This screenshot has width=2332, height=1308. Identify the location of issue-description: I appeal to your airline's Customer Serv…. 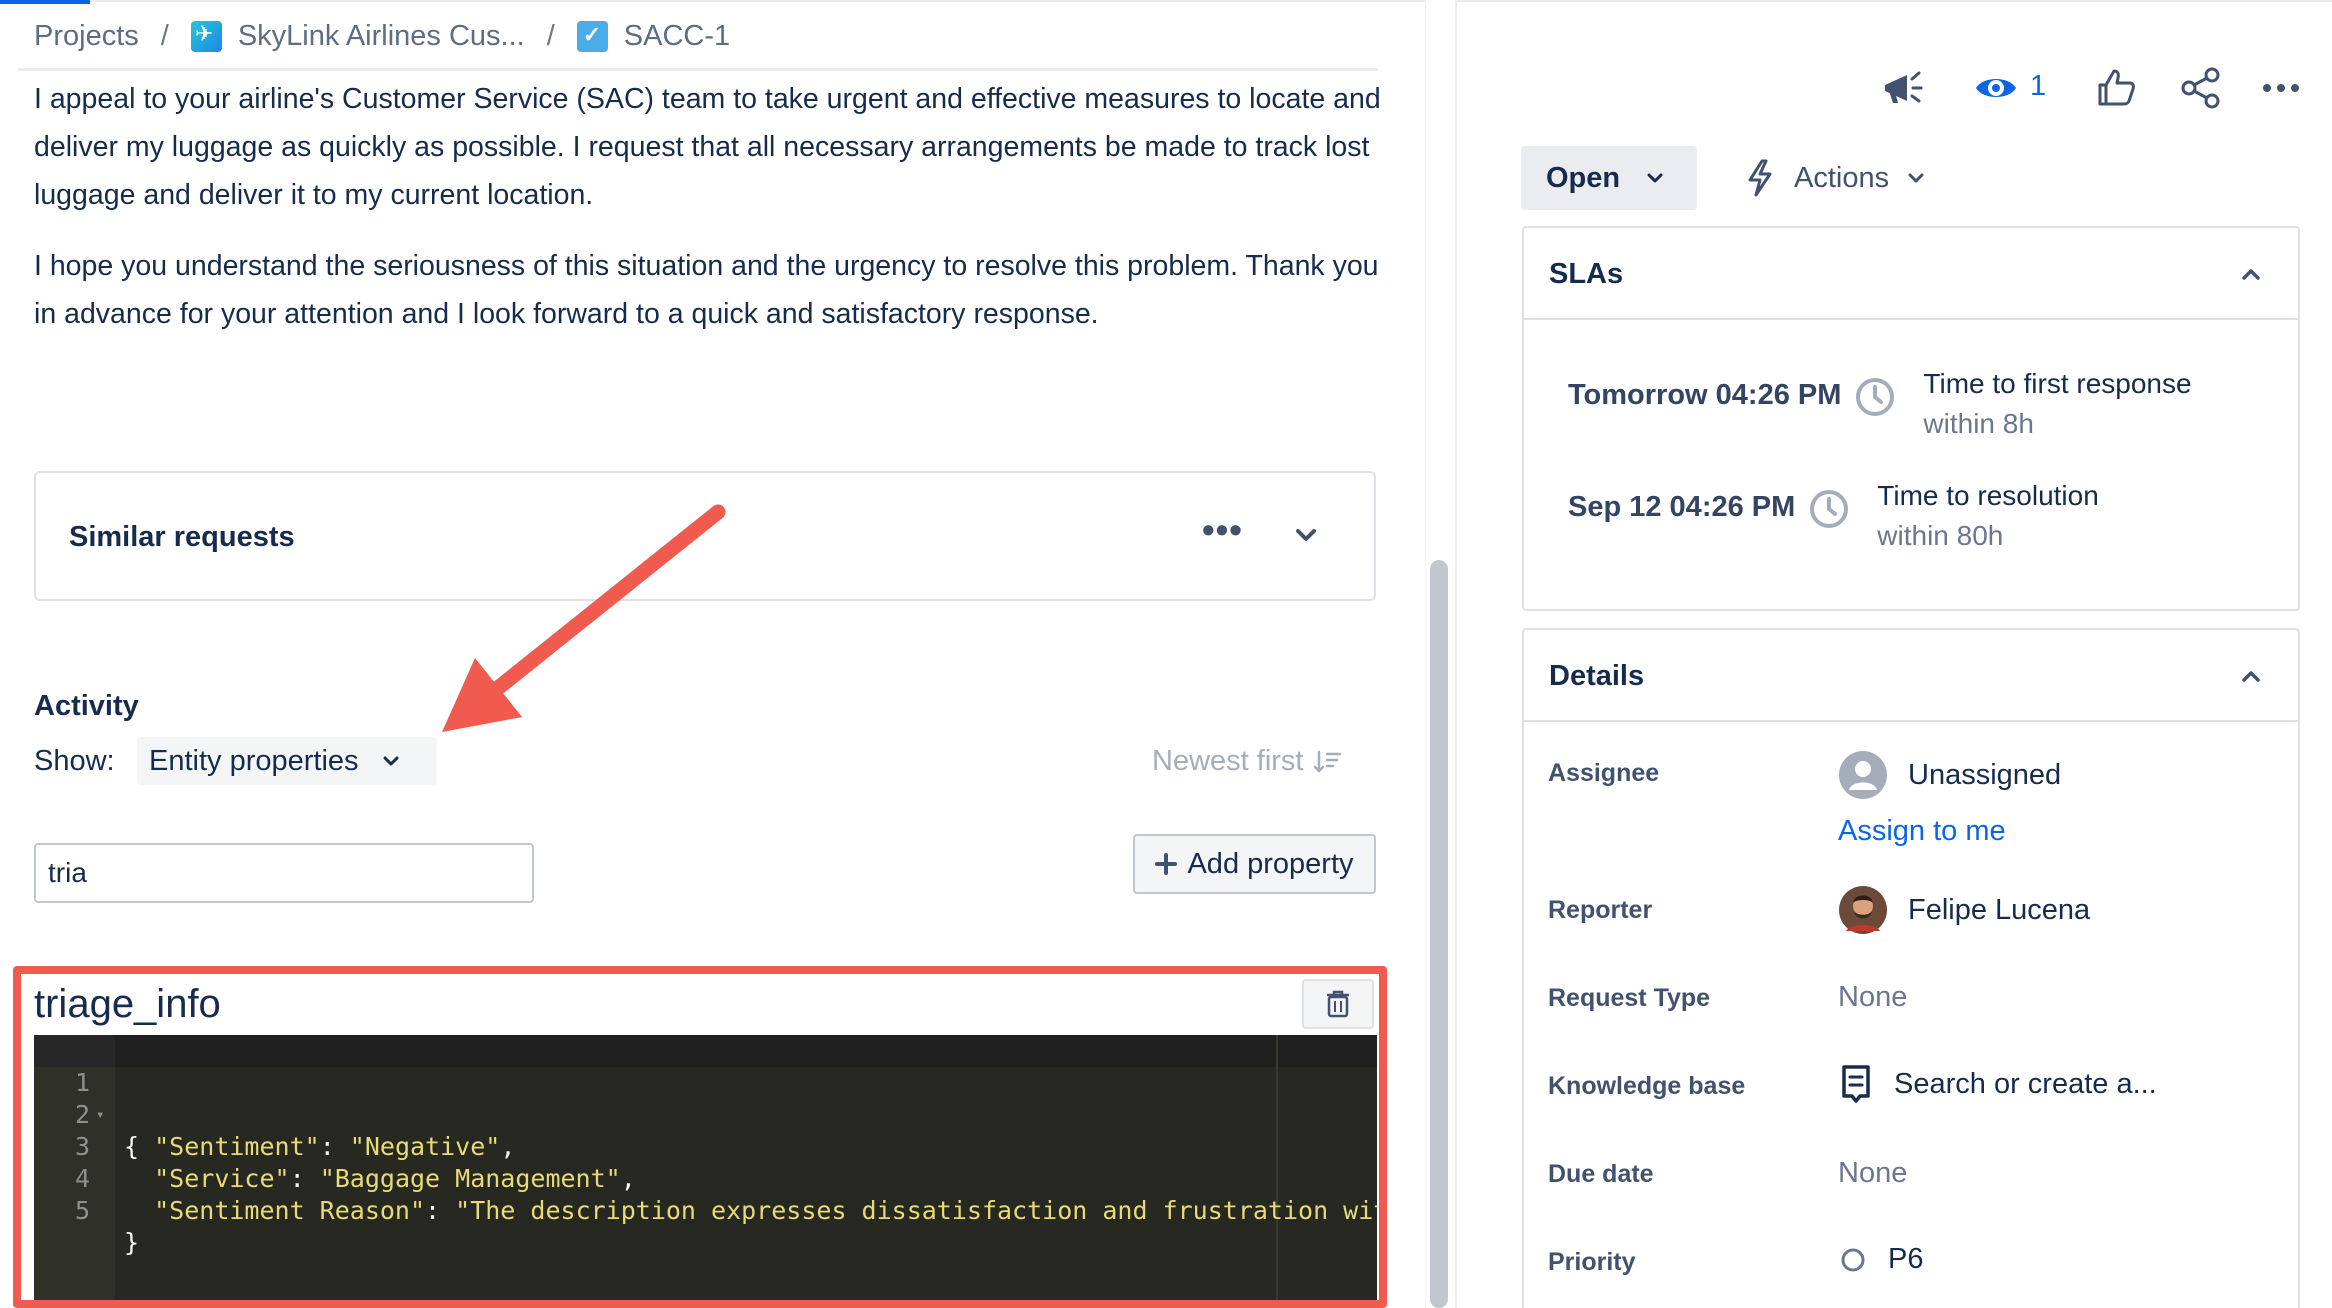
(719, 218).